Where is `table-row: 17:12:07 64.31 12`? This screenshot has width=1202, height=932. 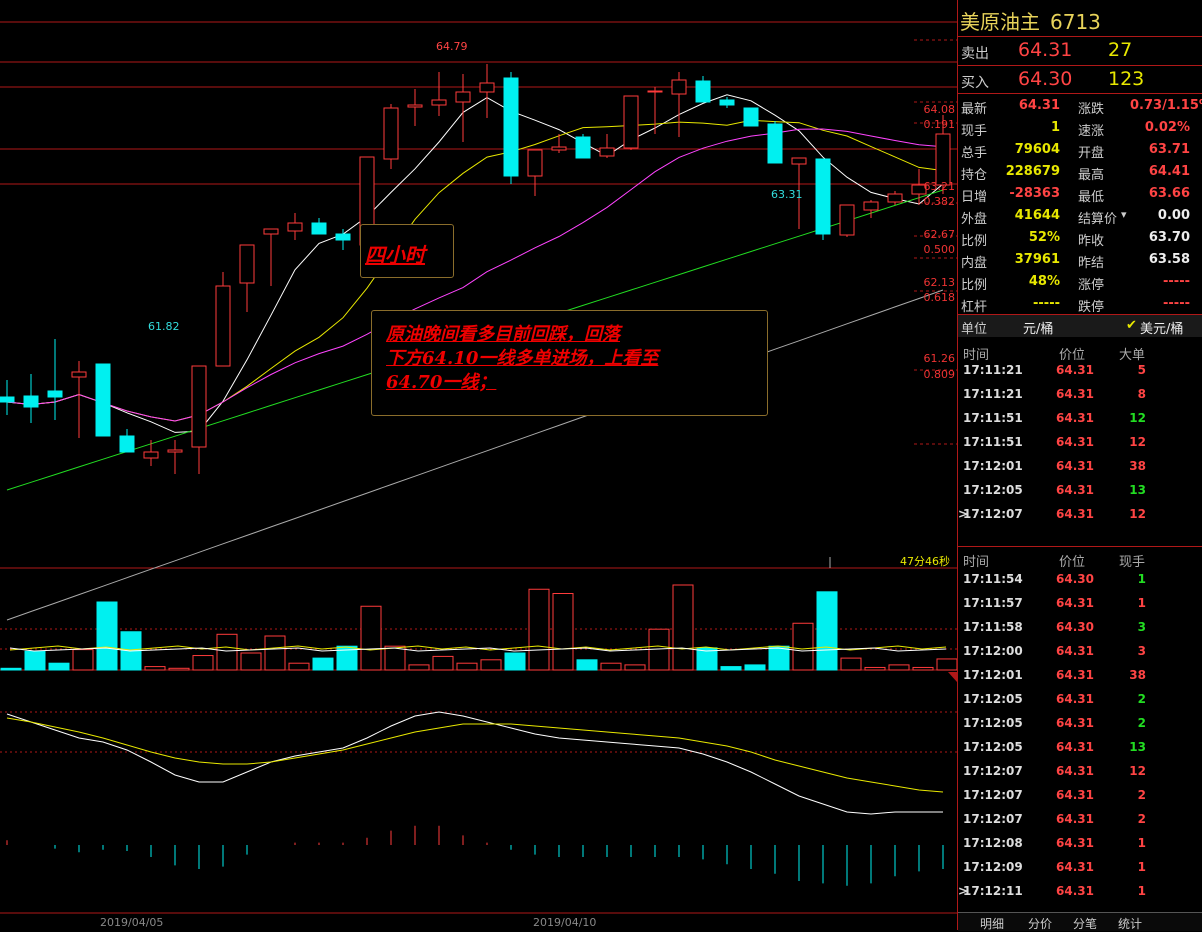 table-row: 17:12:07 64.31 12 is located at coordinates (1080, 772).